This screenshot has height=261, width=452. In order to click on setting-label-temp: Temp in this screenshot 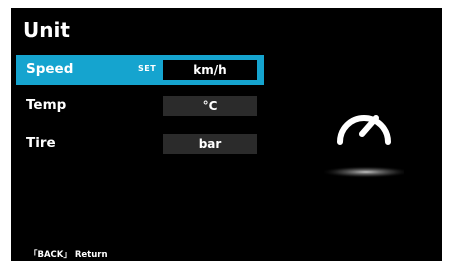, I will do `click(46, 105)`.